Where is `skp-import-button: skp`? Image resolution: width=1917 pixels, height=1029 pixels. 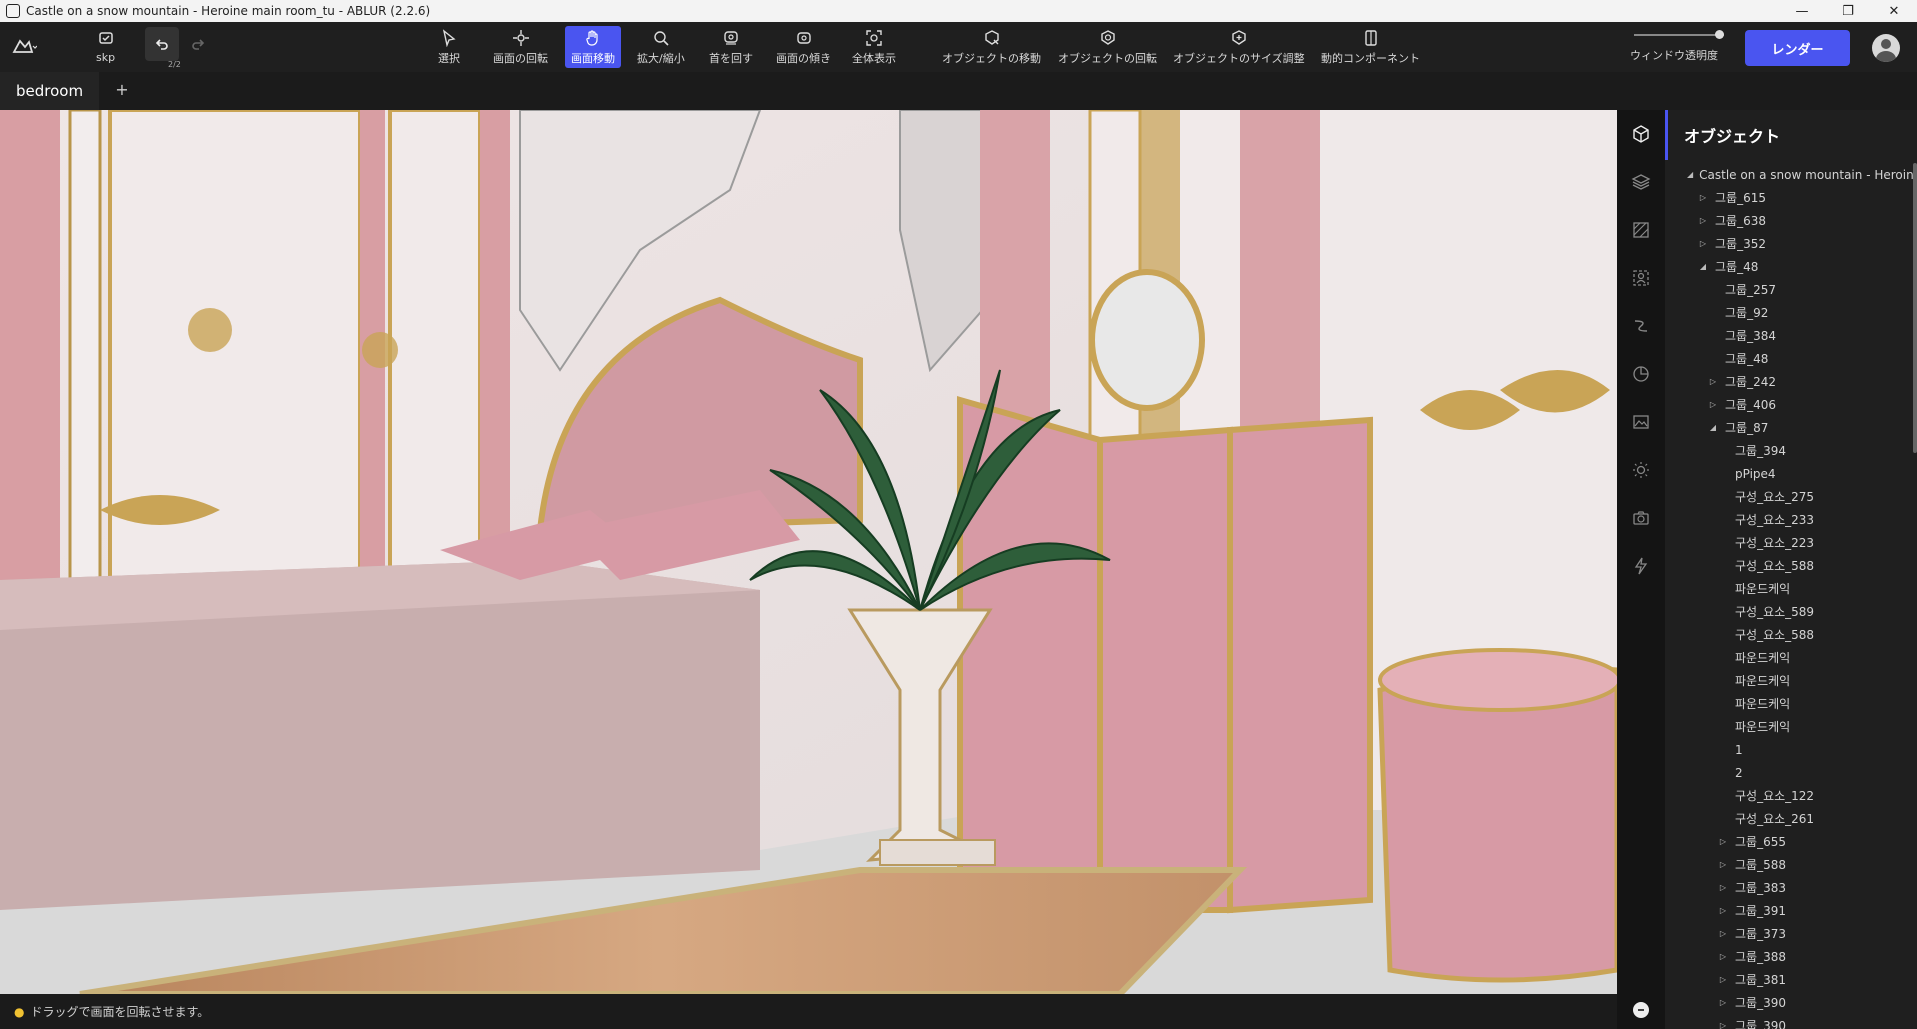 skp-import-button: skp is located at coordinates (105, 47).